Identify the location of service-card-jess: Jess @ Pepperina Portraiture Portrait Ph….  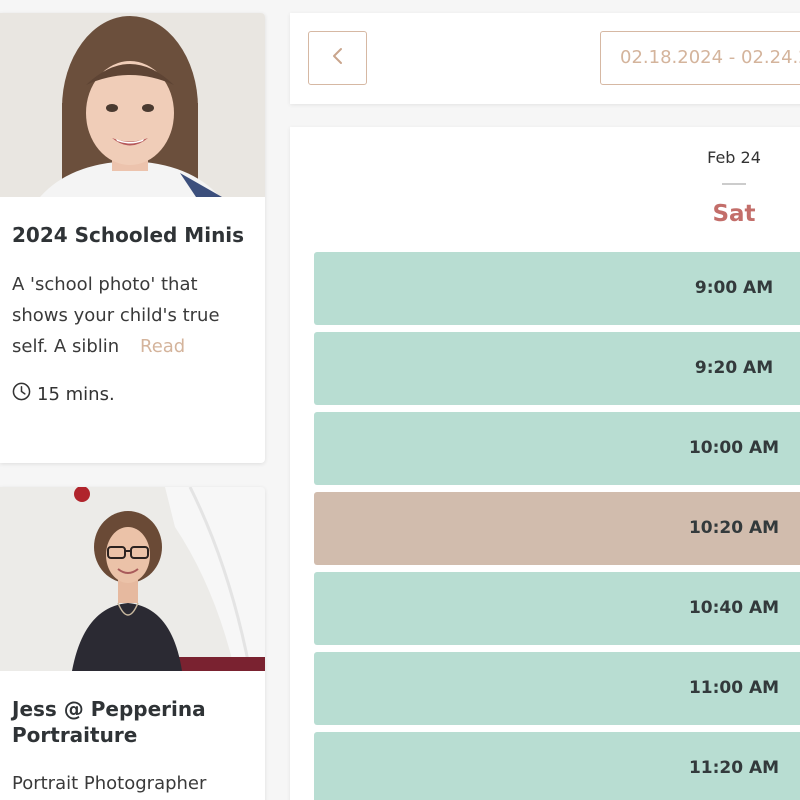
(132, 643).